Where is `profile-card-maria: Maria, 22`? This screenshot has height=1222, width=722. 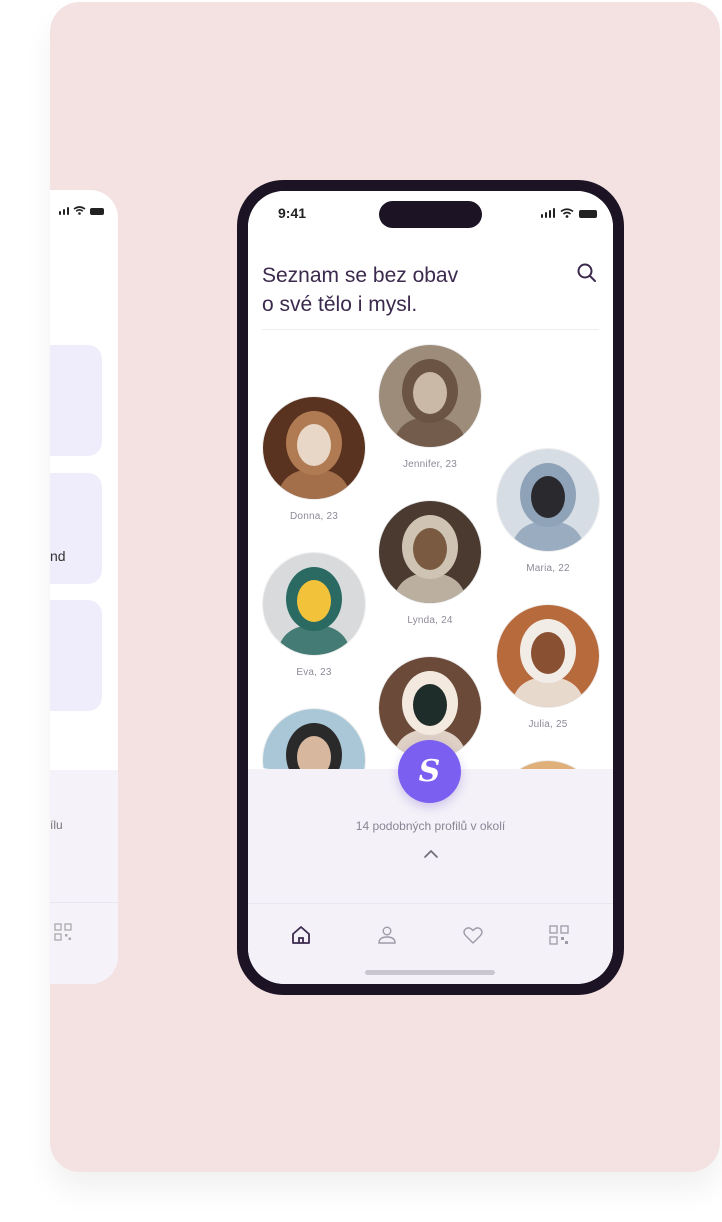
profile-card-maria: Maria, 22 is located at coordinates (548, 511).